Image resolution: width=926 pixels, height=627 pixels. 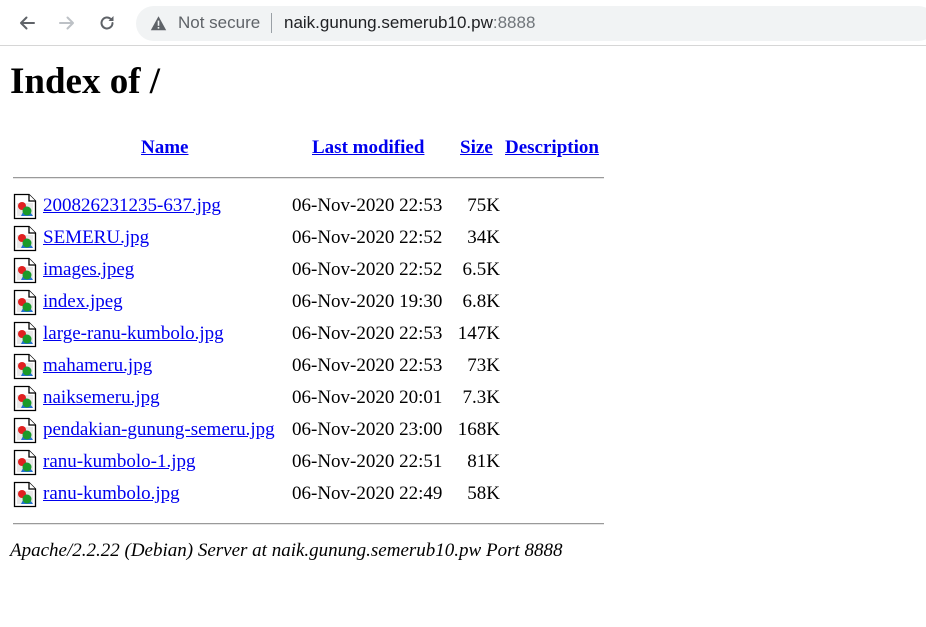 I want to click on arrow-right-icon, so click(x=66, y=23).